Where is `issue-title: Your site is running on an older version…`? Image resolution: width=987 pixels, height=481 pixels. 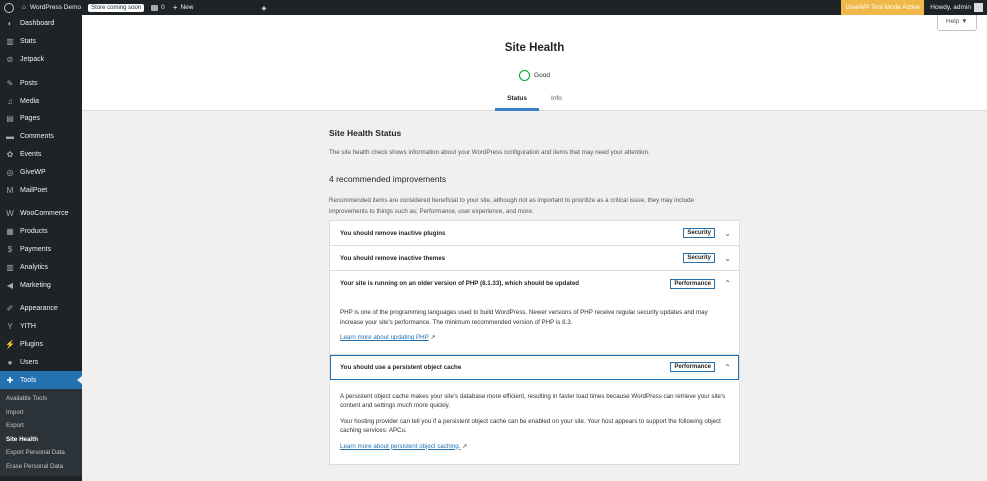 issue-title: Your site is running on an older version… is located at coordinates (460, 283).